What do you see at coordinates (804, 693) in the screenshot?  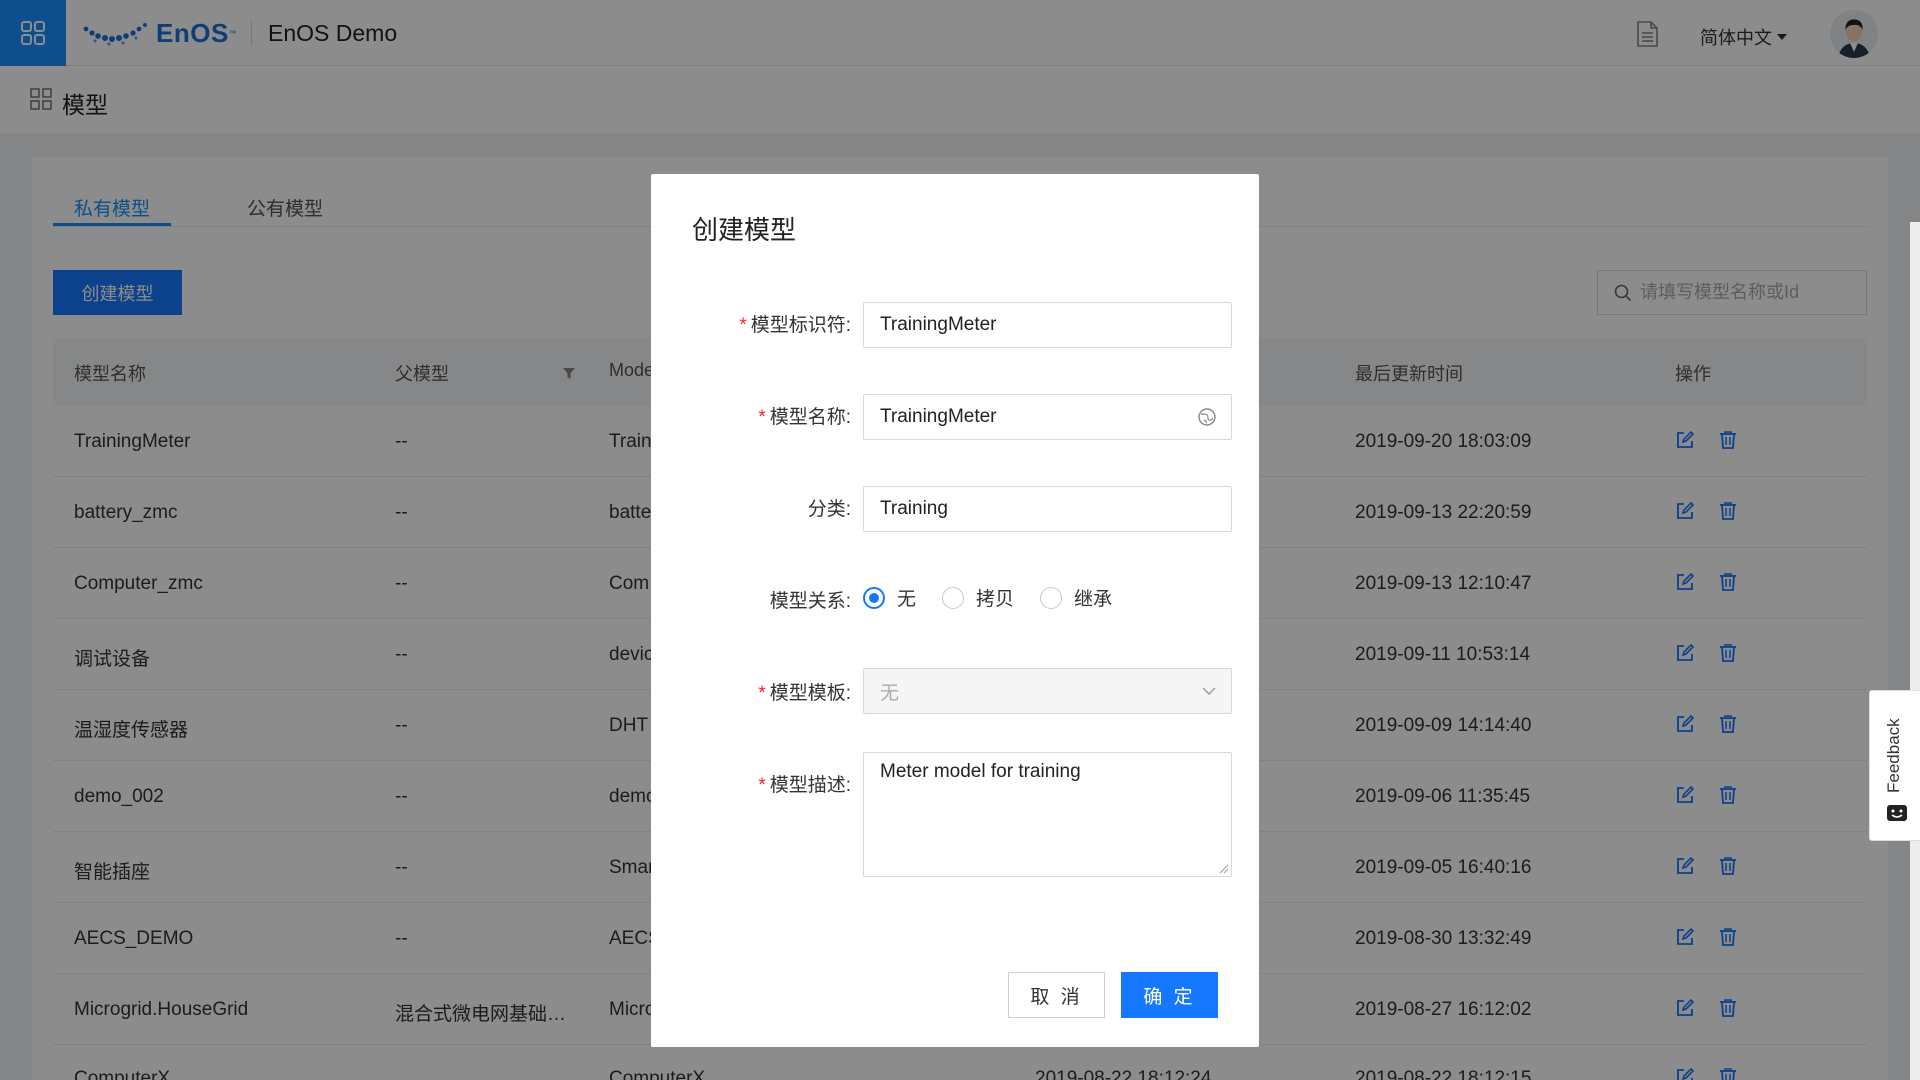 I see `template-label: * 模型模板:` at bounding box center [804, 693].